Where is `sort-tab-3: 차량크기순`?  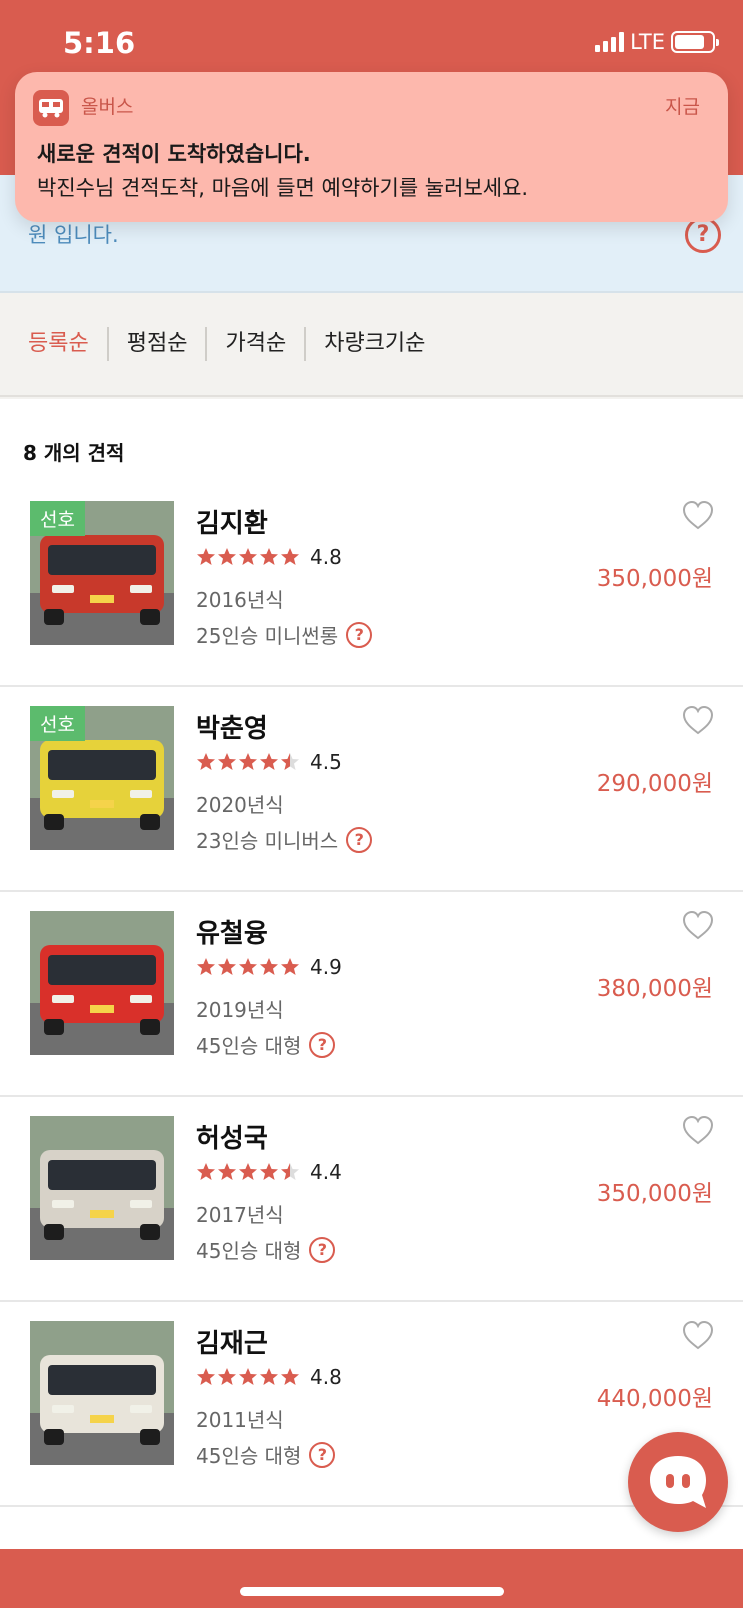
sort-tab-3: 차량크기순 is located at coordinates (373, 344).